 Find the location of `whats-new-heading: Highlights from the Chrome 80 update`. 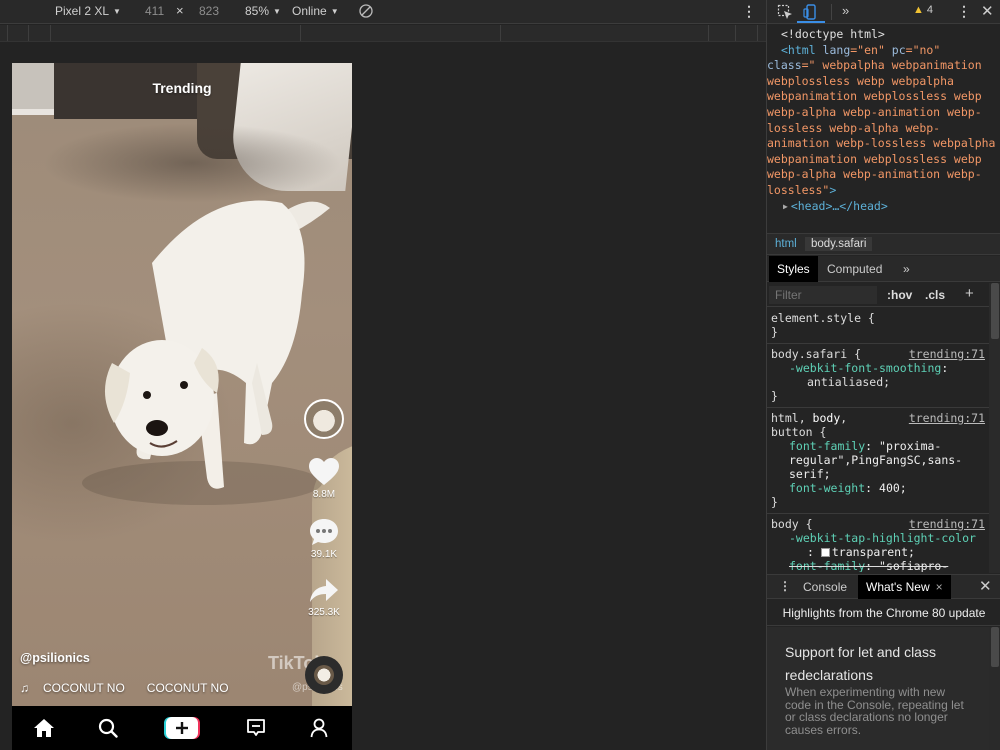

whats-new-heading: Highlights from the Chrome 80 update is located at coordinates (883, 613).